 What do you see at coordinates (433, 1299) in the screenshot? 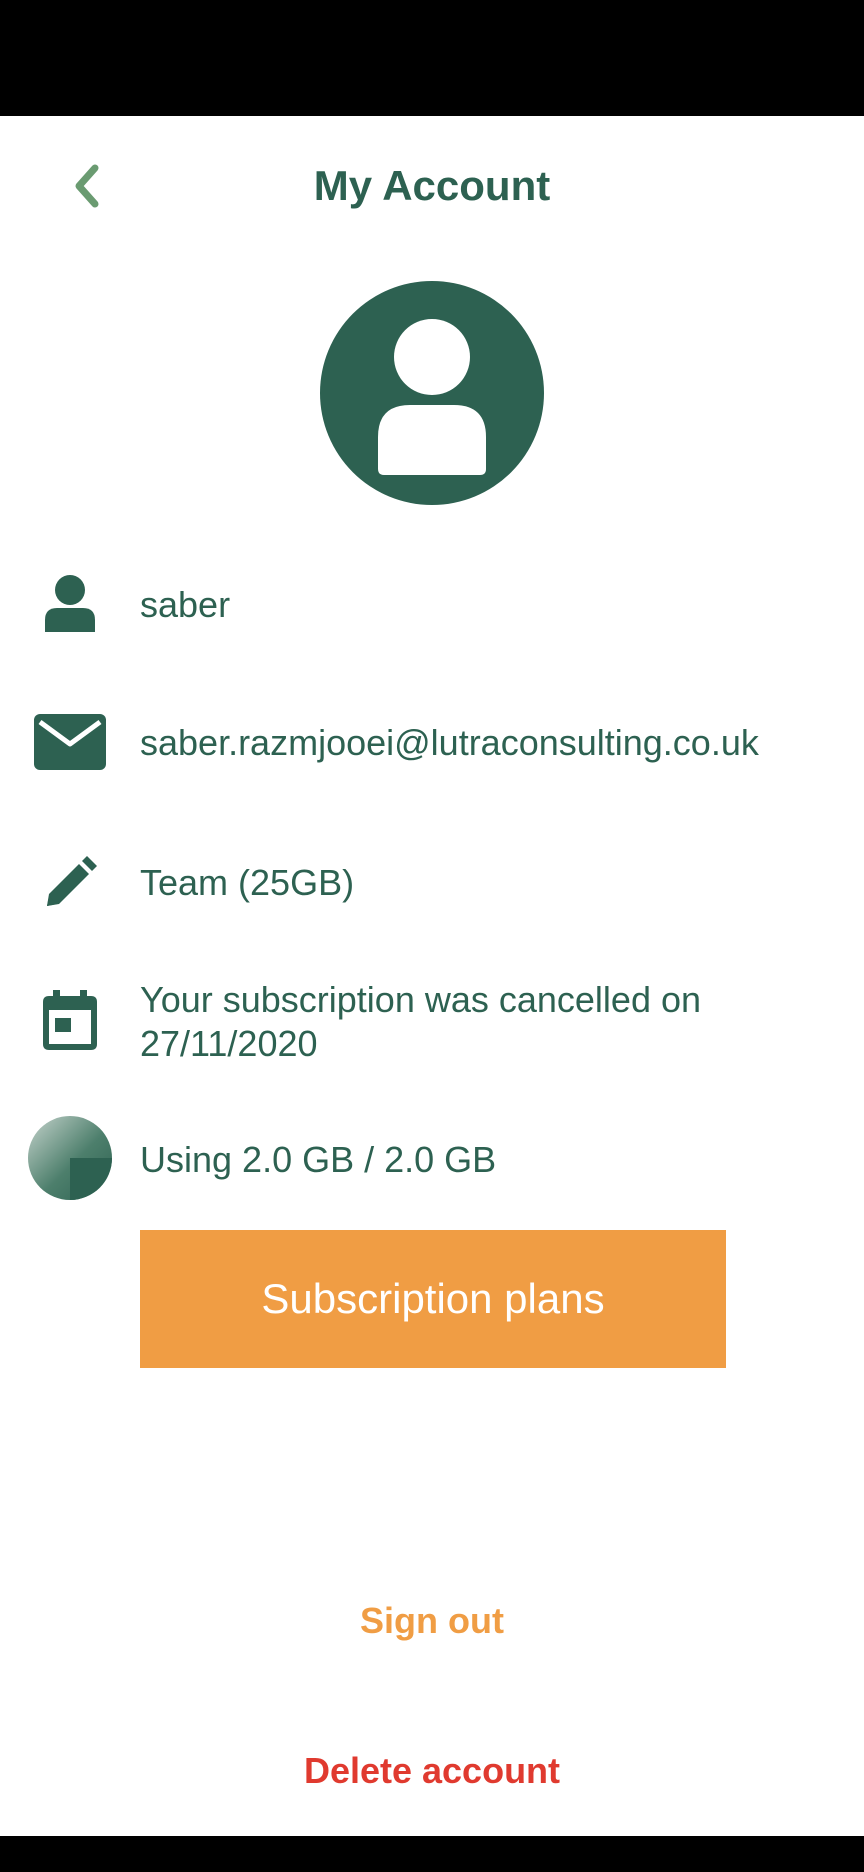
I see `subscription-plans-button: Subscription plans` at bounding box center [433, 1299].